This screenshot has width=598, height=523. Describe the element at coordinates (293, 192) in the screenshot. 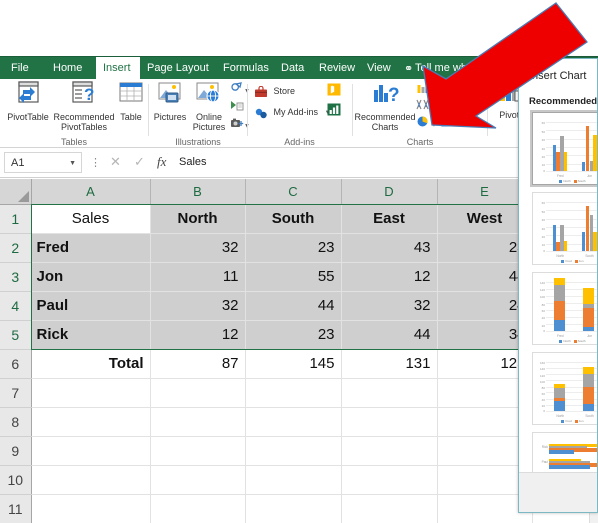

I see `column-header-c: C` at that location.